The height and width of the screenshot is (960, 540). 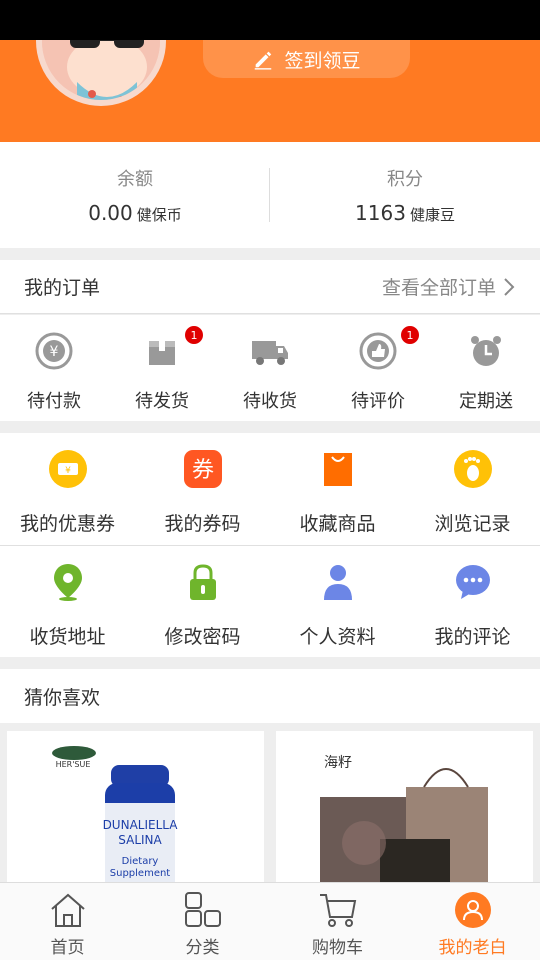 What do you see at coordinates (472, 489) in the screenshot?
I see `browse-history: 浏览记录` at bounding box center [472, 489].